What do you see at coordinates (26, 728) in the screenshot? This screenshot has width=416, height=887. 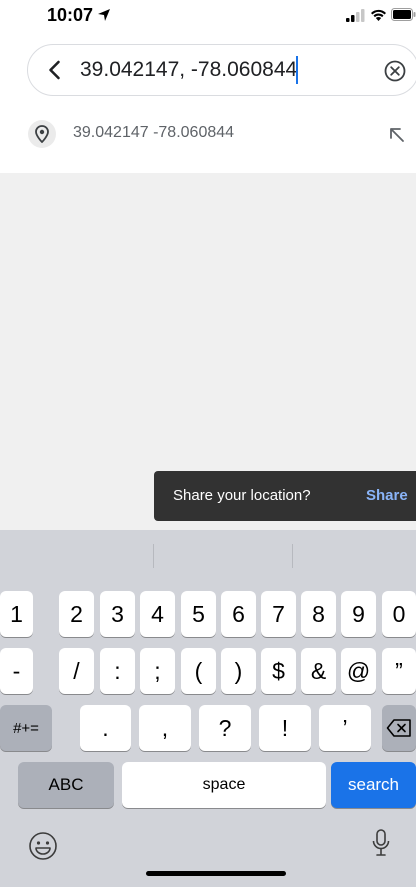 I see `symbols-toggle-key: #+=` at bounding box center [26, 728].